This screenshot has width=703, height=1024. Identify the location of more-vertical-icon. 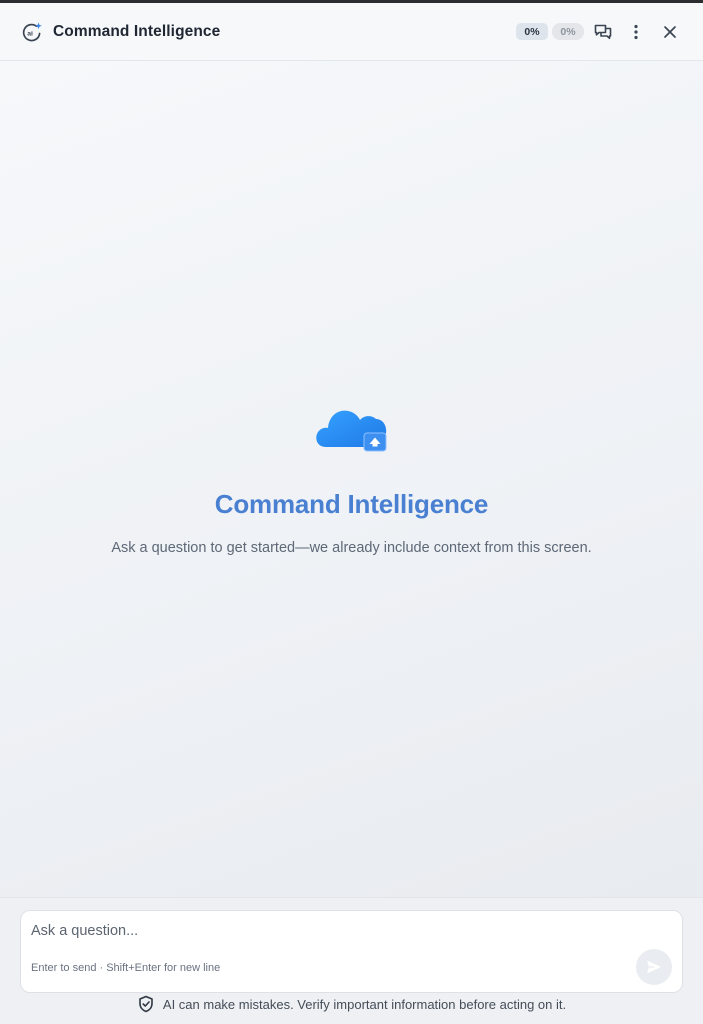
(636, 31).